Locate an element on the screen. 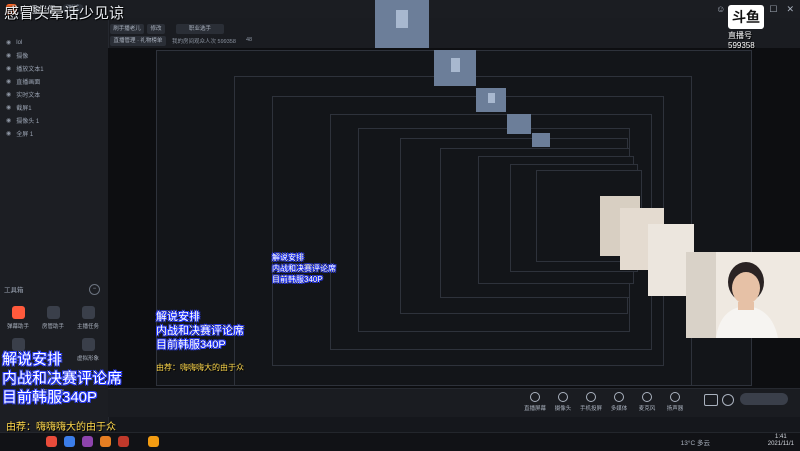  clock: 1:41 2021/11/1 is located at coordinates (781, 441).